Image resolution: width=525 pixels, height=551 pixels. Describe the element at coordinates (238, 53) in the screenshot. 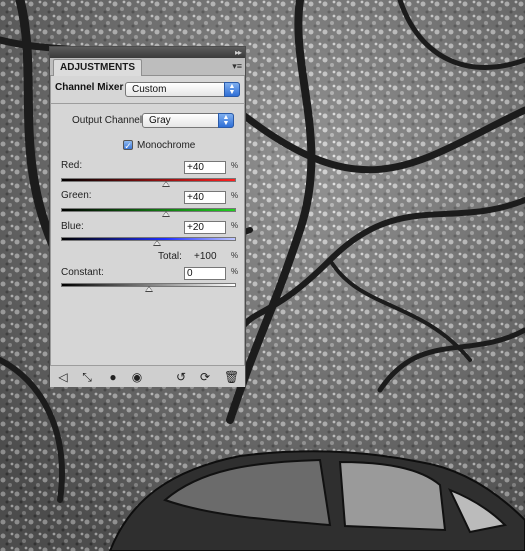

I see `collapse-icon: ▸▸` at that location.